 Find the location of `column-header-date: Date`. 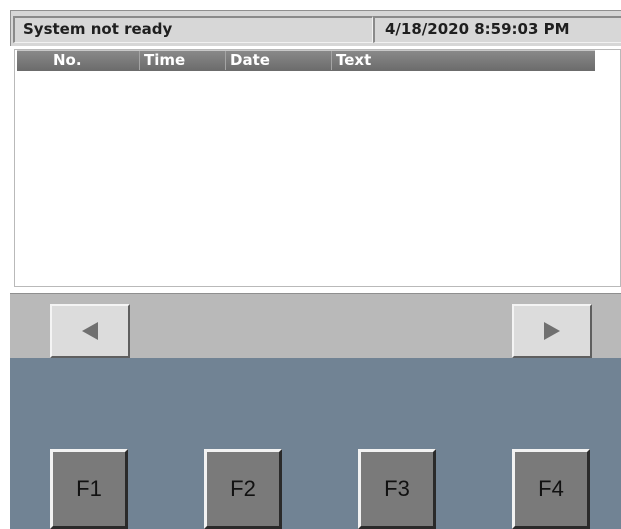

column-header-date: Date is located at coordinates (277, 60).